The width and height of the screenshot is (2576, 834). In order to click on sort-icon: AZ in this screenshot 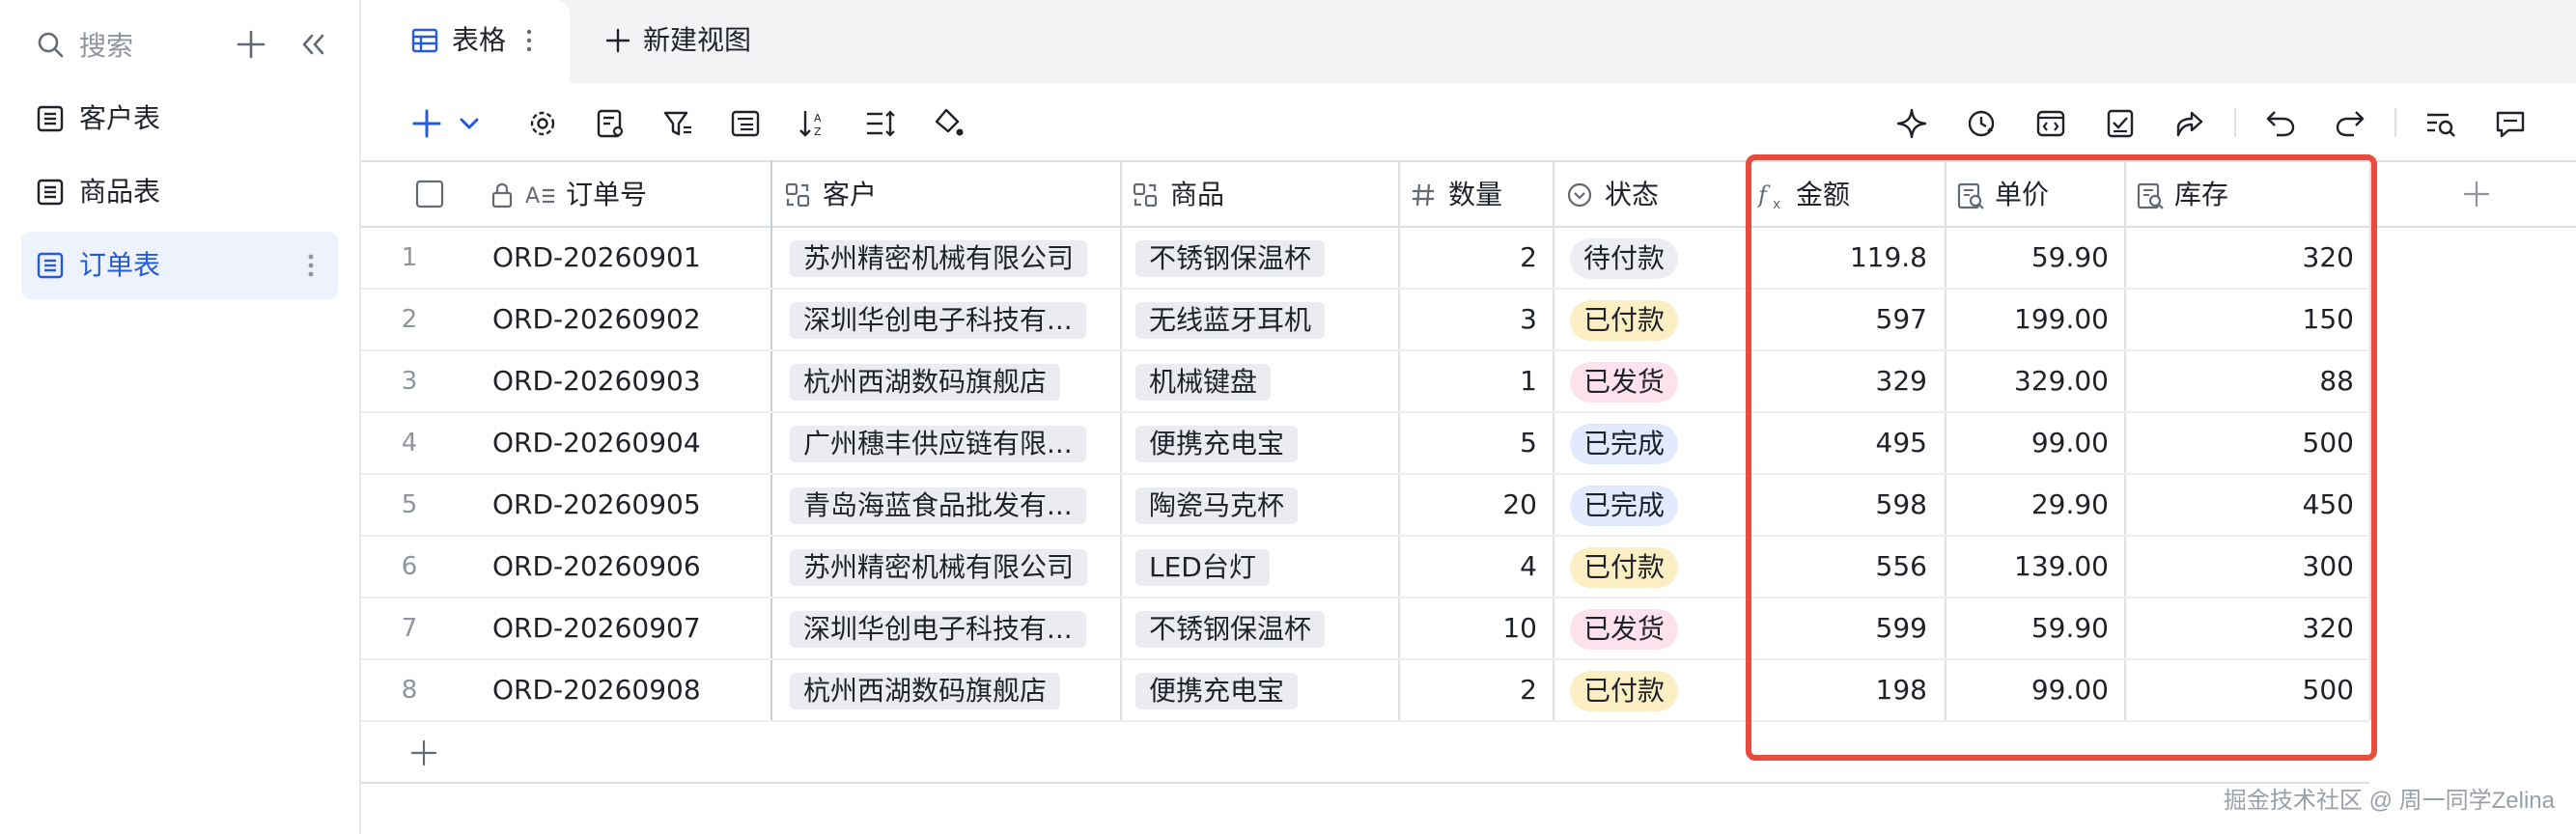, I will do `click(813, 123)`.